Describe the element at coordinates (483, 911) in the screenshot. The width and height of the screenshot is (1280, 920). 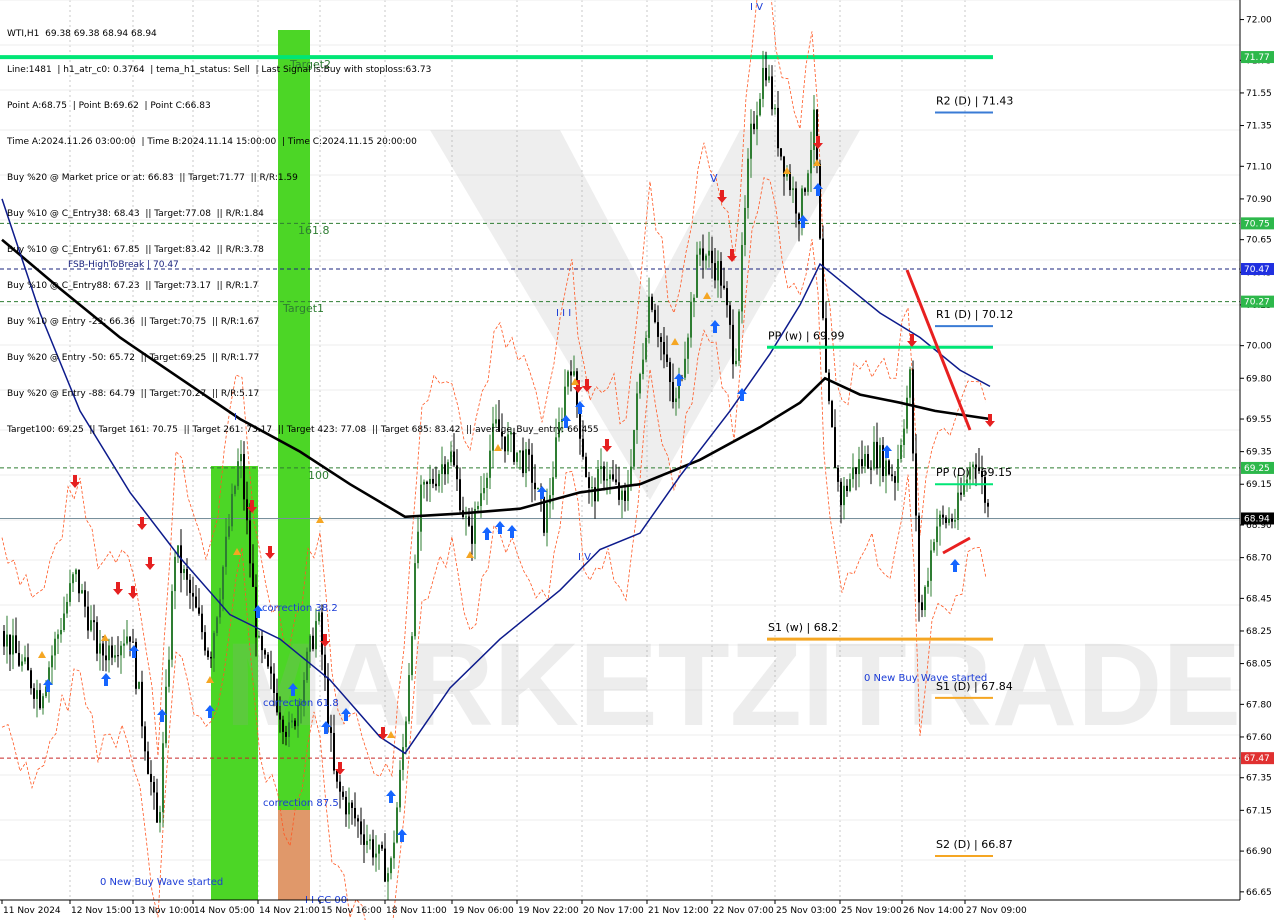
I see `x-tick-label: 19 Nov 06:00` at that location.